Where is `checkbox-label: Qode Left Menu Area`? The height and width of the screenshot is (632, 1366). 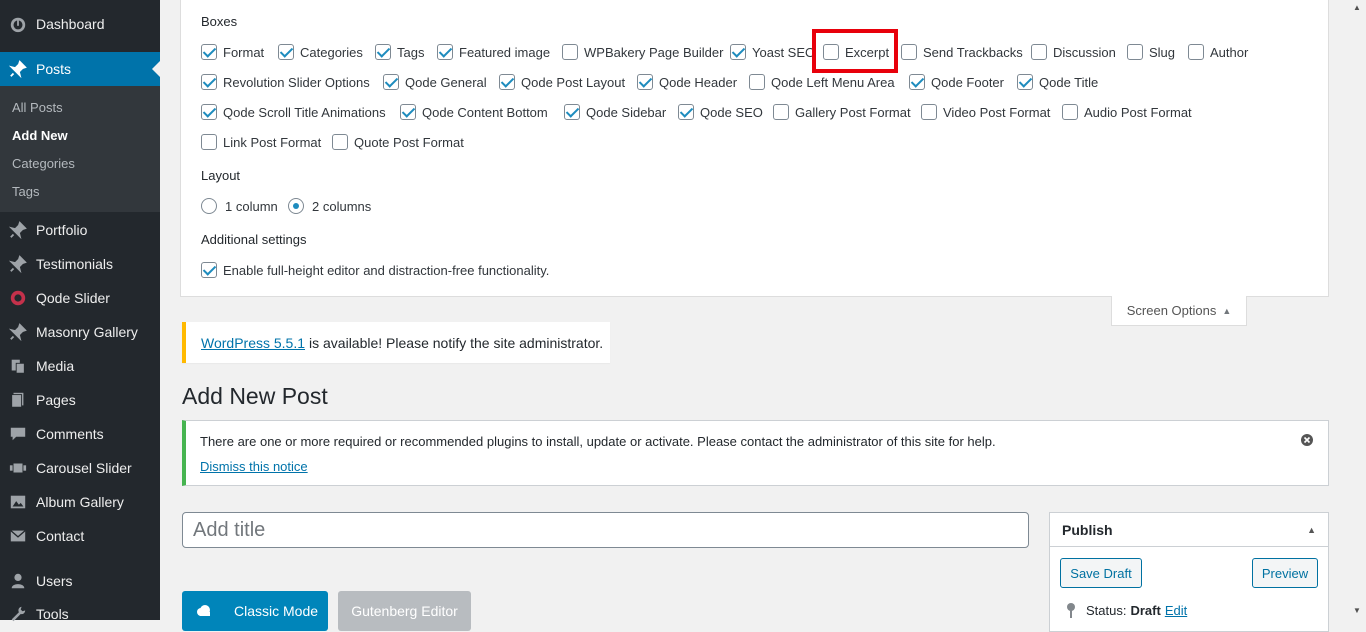
checkbox-label: Qode Left Menu Area is located at coordinates (833, 82).